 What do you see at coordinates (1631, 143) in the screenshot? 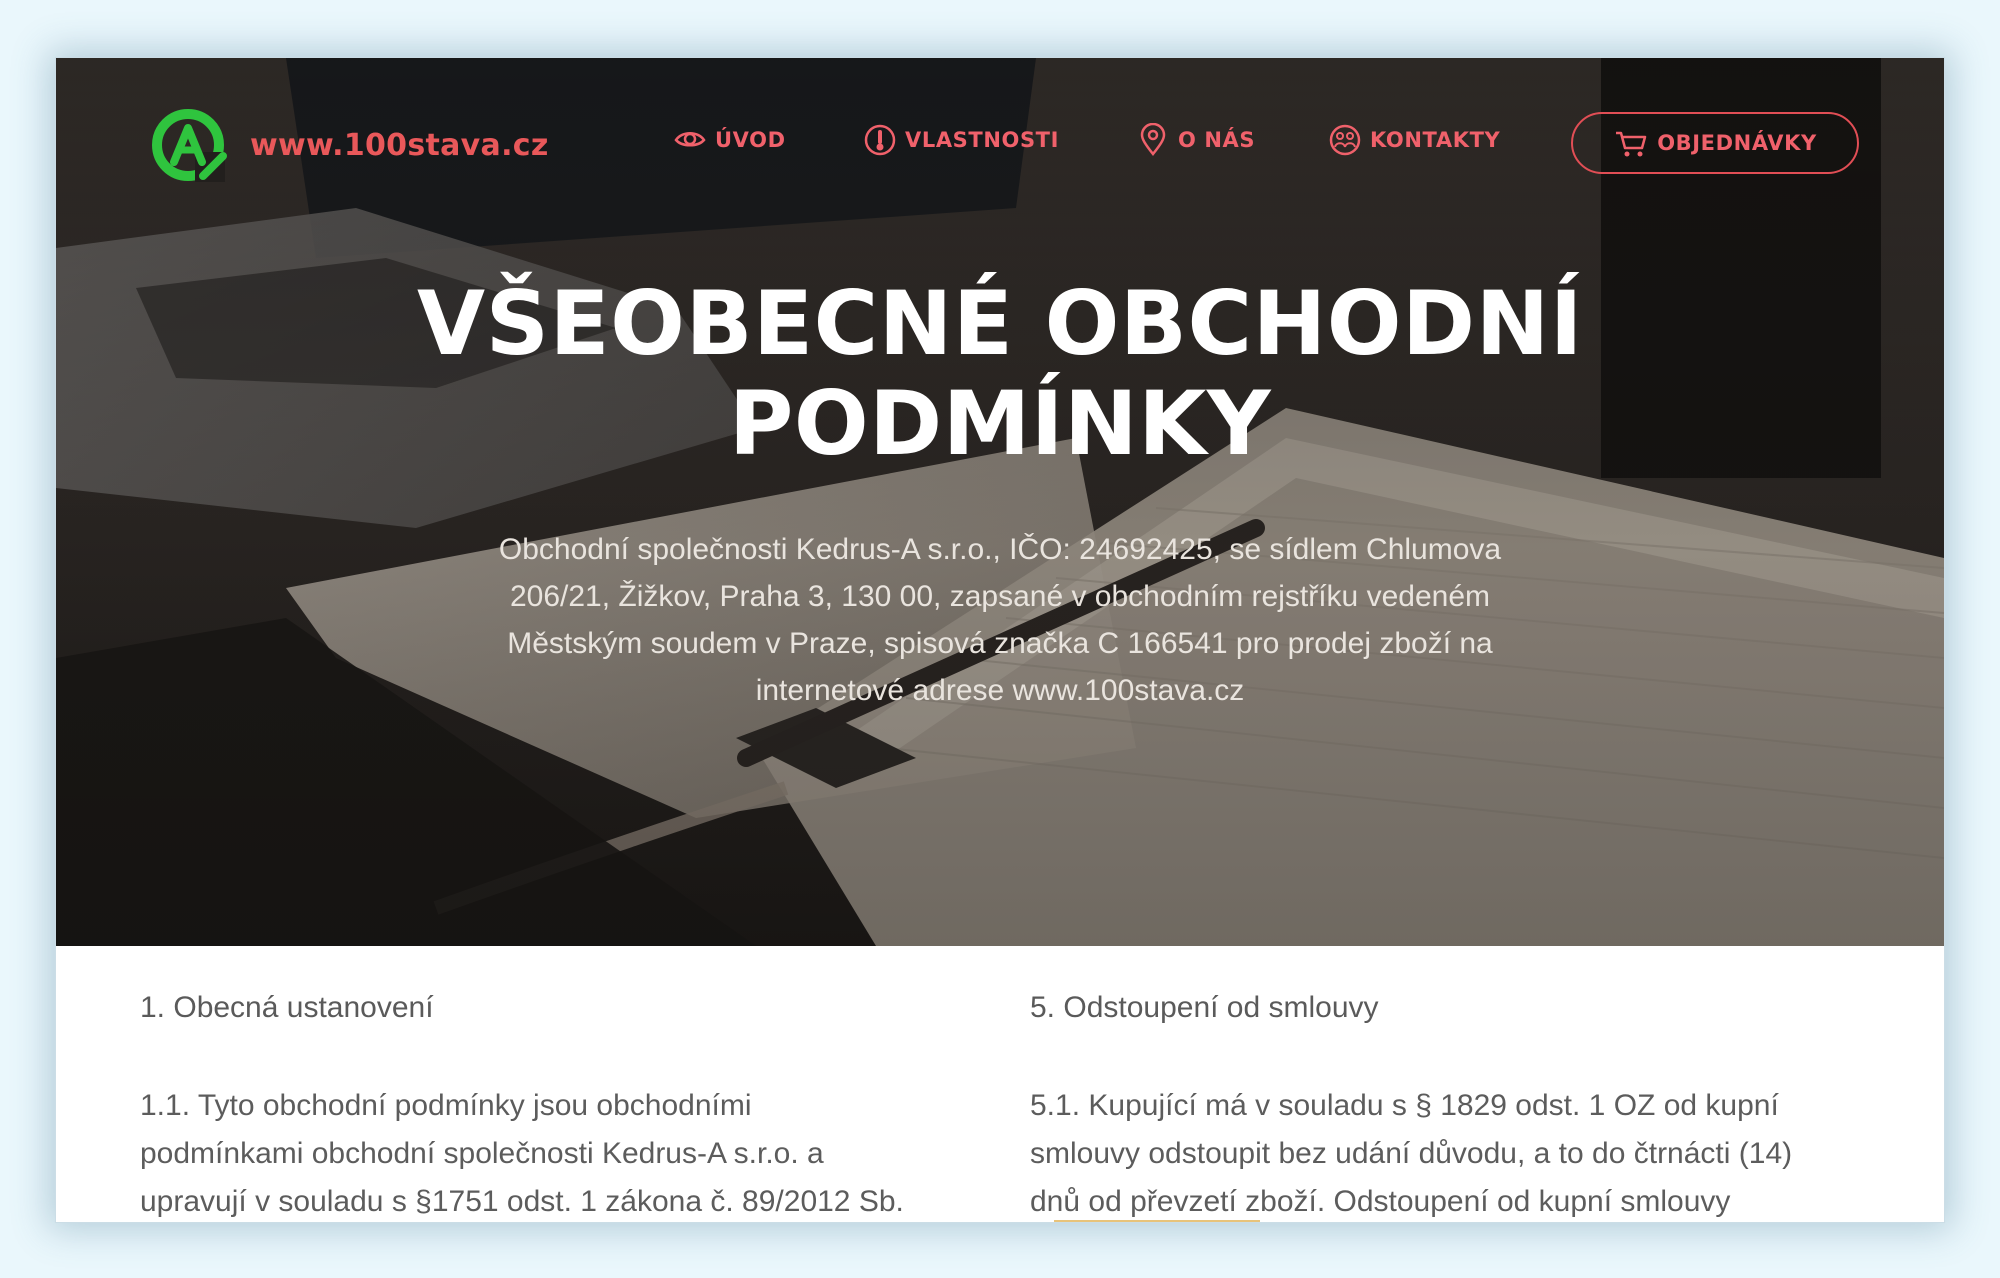
I see `cart-icon` at bounding box center [1631, 143].